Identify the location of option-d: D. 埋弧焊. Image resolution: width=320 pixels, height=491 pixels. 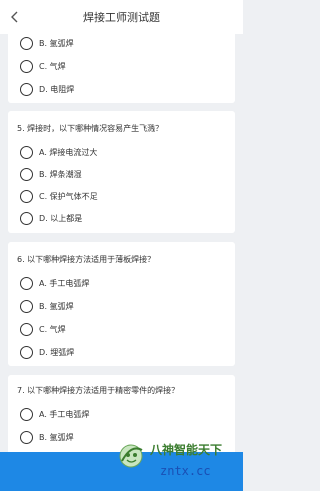
(120, 354).